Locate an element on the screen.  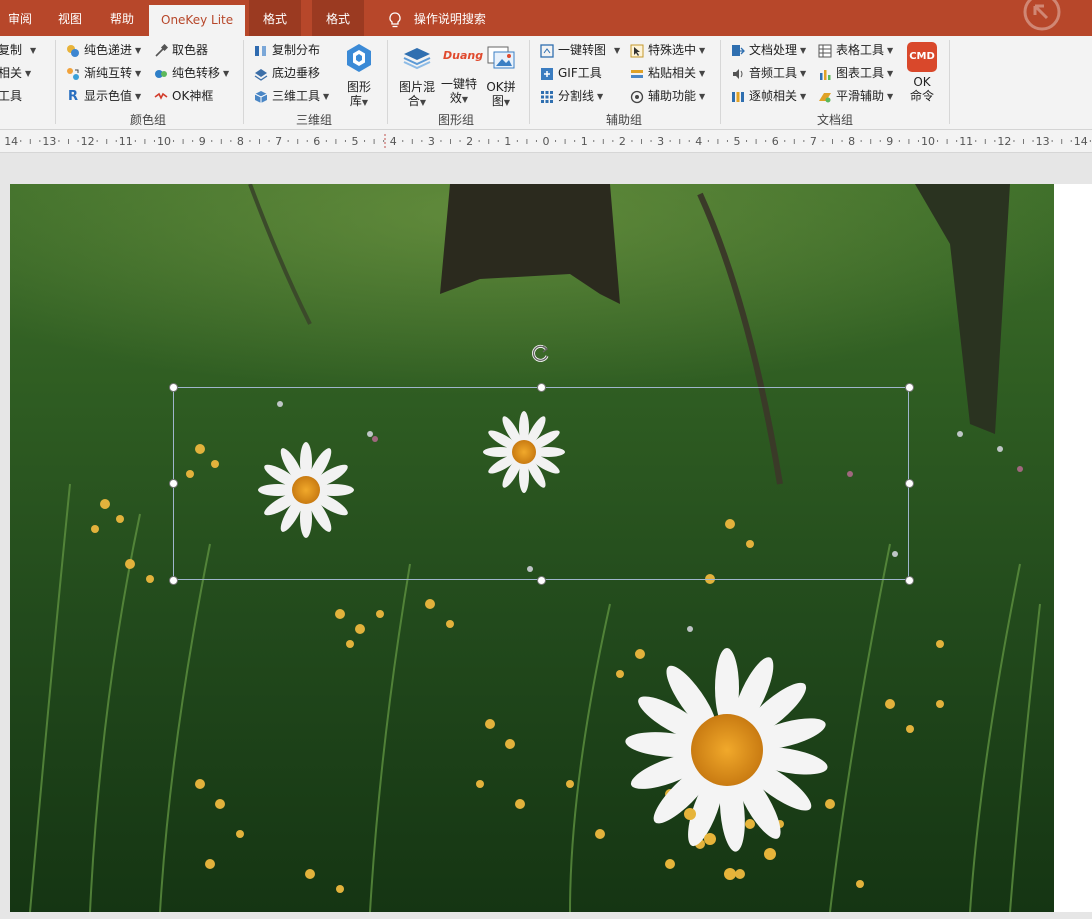
doc-process-button: 文档处理 ▼ is located at coordinates (768, 50).